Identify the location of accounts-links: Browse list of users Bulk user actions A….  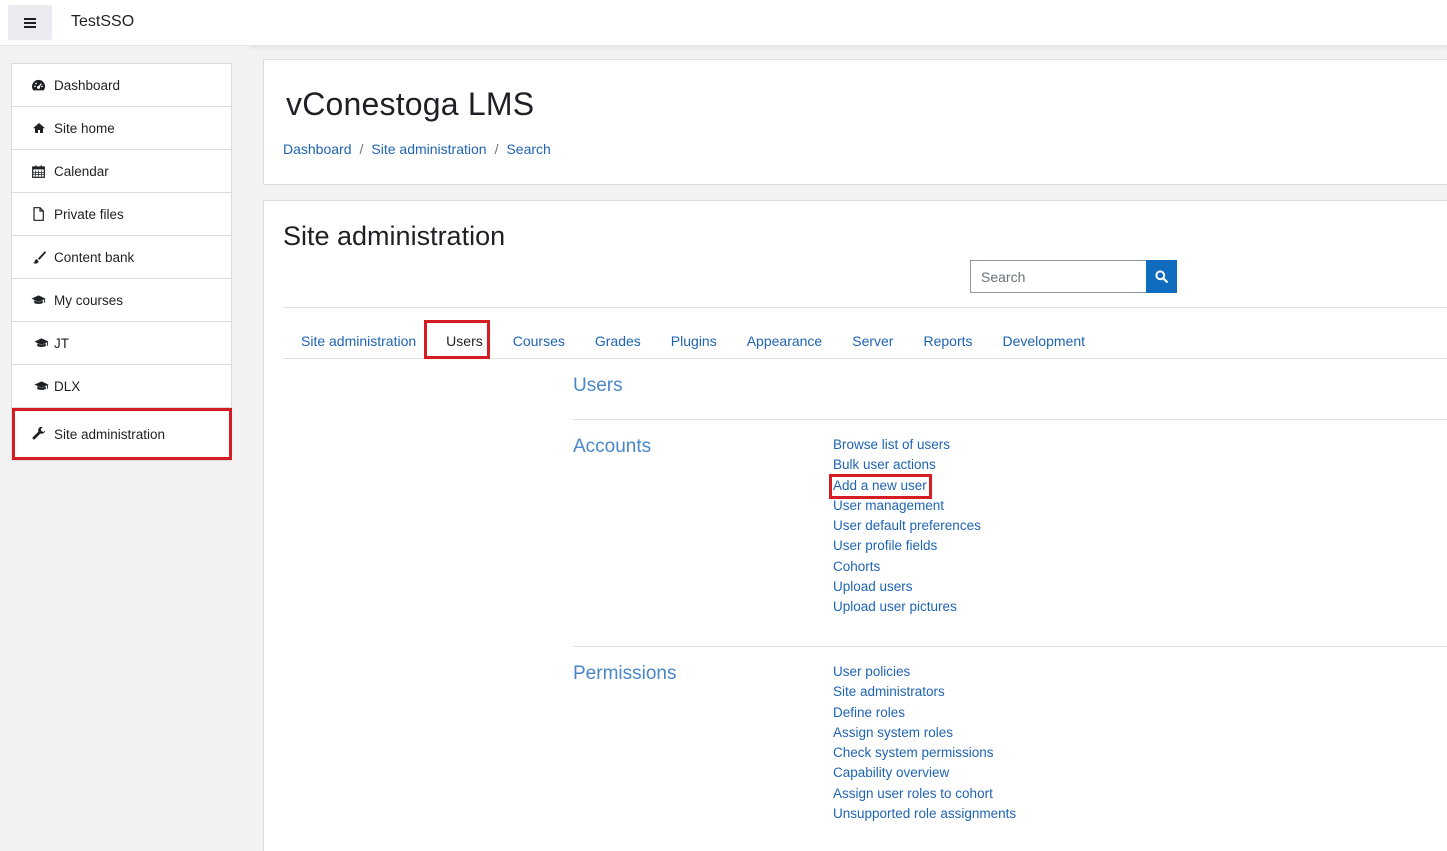
(907, 526).